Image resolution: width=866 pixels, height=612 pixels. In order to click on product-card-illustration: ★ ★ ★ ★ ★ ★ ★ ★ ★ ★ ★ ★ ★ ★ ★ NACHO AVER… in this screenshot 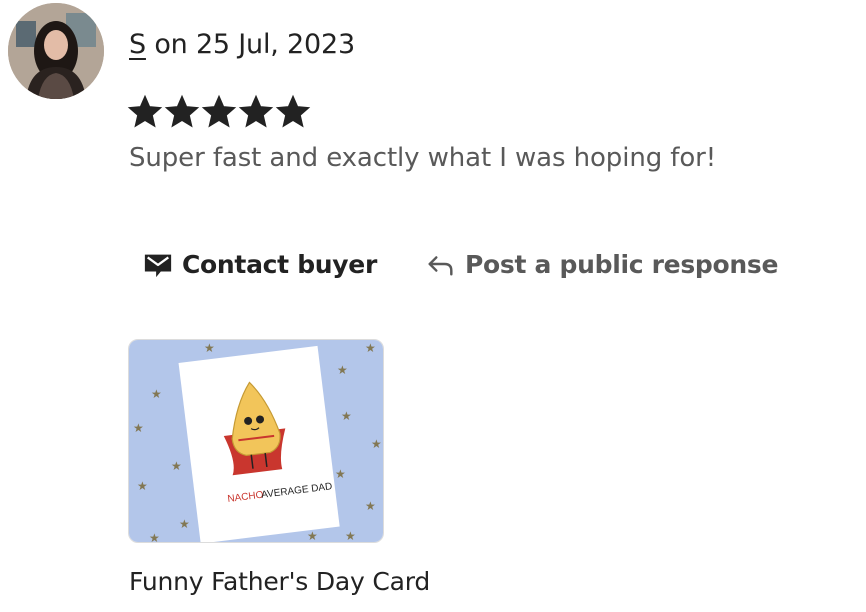, I will do `click(256, 441)`.